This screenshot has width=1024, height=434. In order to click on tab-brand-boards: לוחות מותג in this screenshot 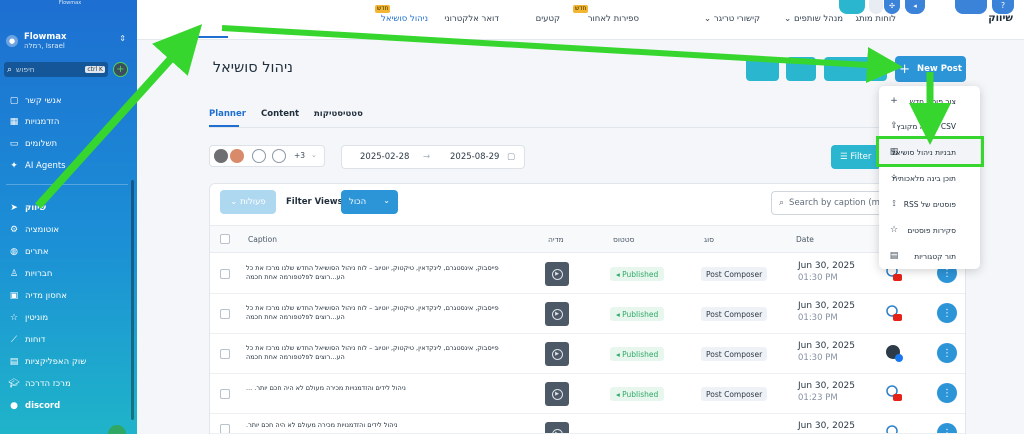, I will do `click(876, 19)`.